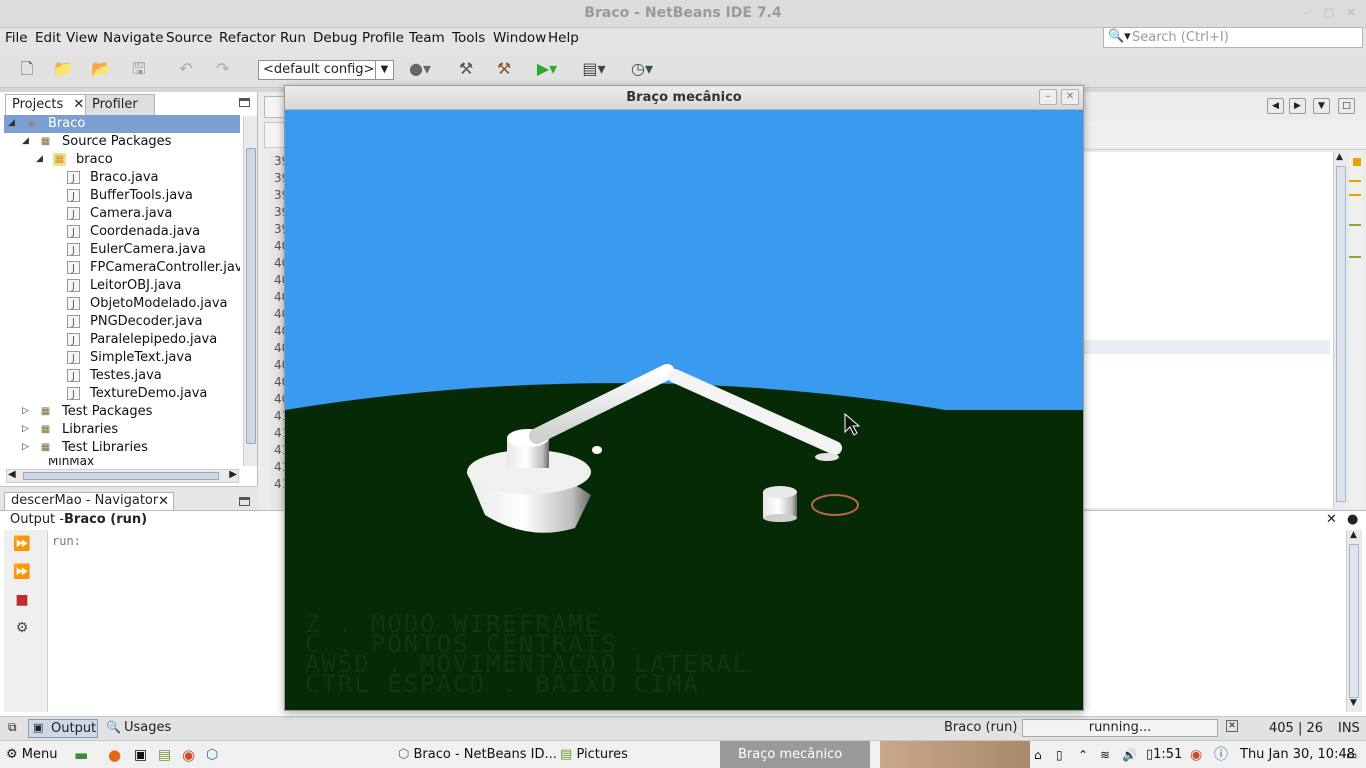  What do you see at coordinates (233, 474) in the screenshot?
I see `scroll-right-icon: ▶` at bounding box center [233, 474].